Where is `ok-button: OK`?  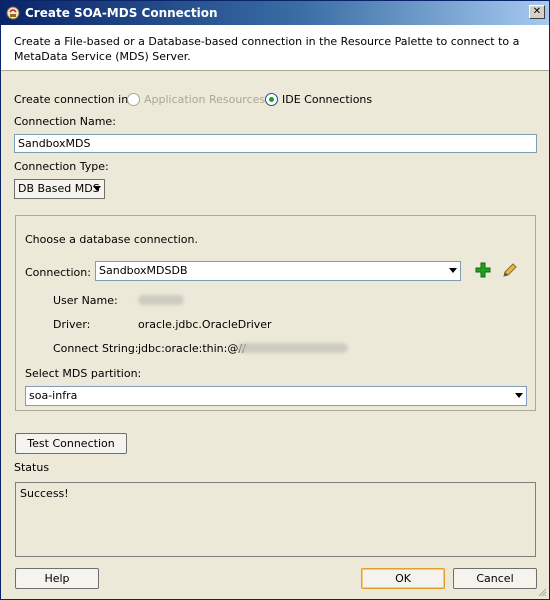
ok-button: OK is located at coordinates (403, 578).